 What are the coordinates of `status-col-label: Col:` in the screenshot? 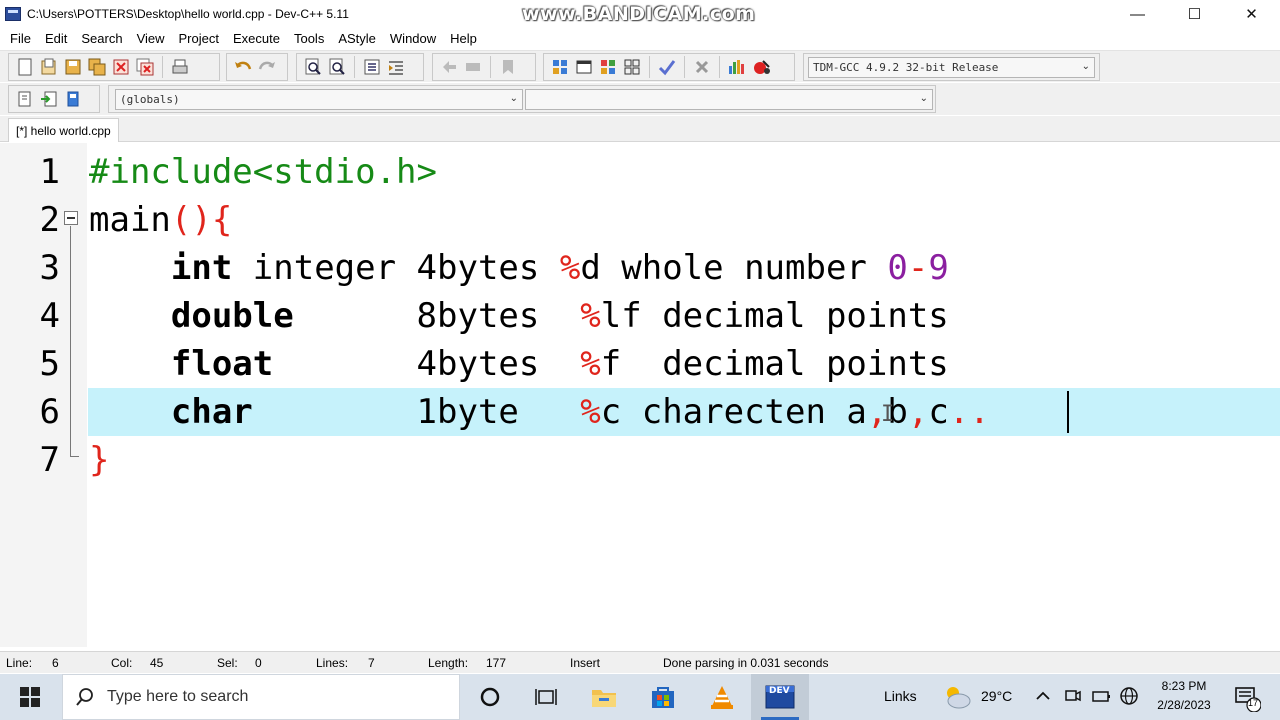 It's located at (122, 663).